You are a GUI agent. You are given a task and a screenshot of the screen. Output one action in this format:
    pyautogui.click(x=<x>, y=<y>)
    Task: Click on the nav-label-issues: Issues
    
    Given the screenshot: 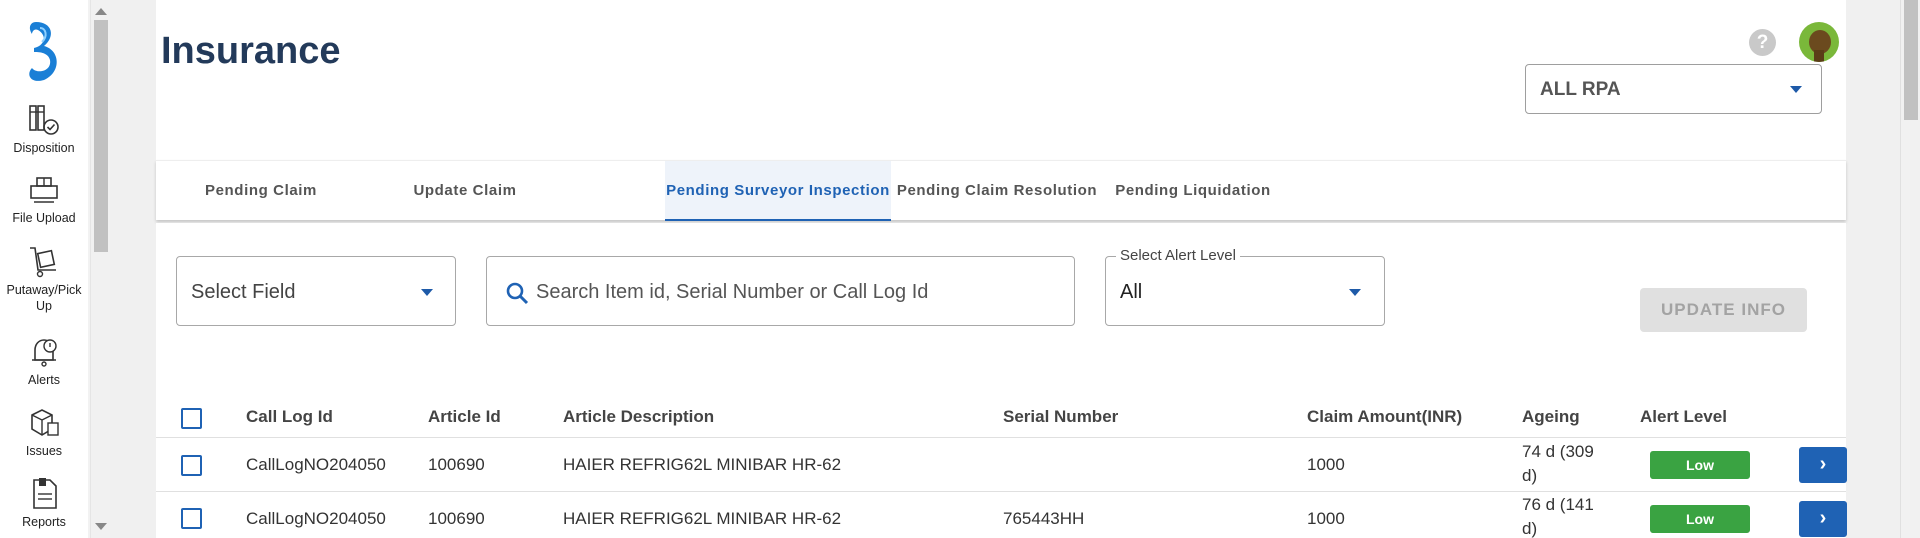 What is the action you would take?
    pyautogui.click(x=44, y=451)
    